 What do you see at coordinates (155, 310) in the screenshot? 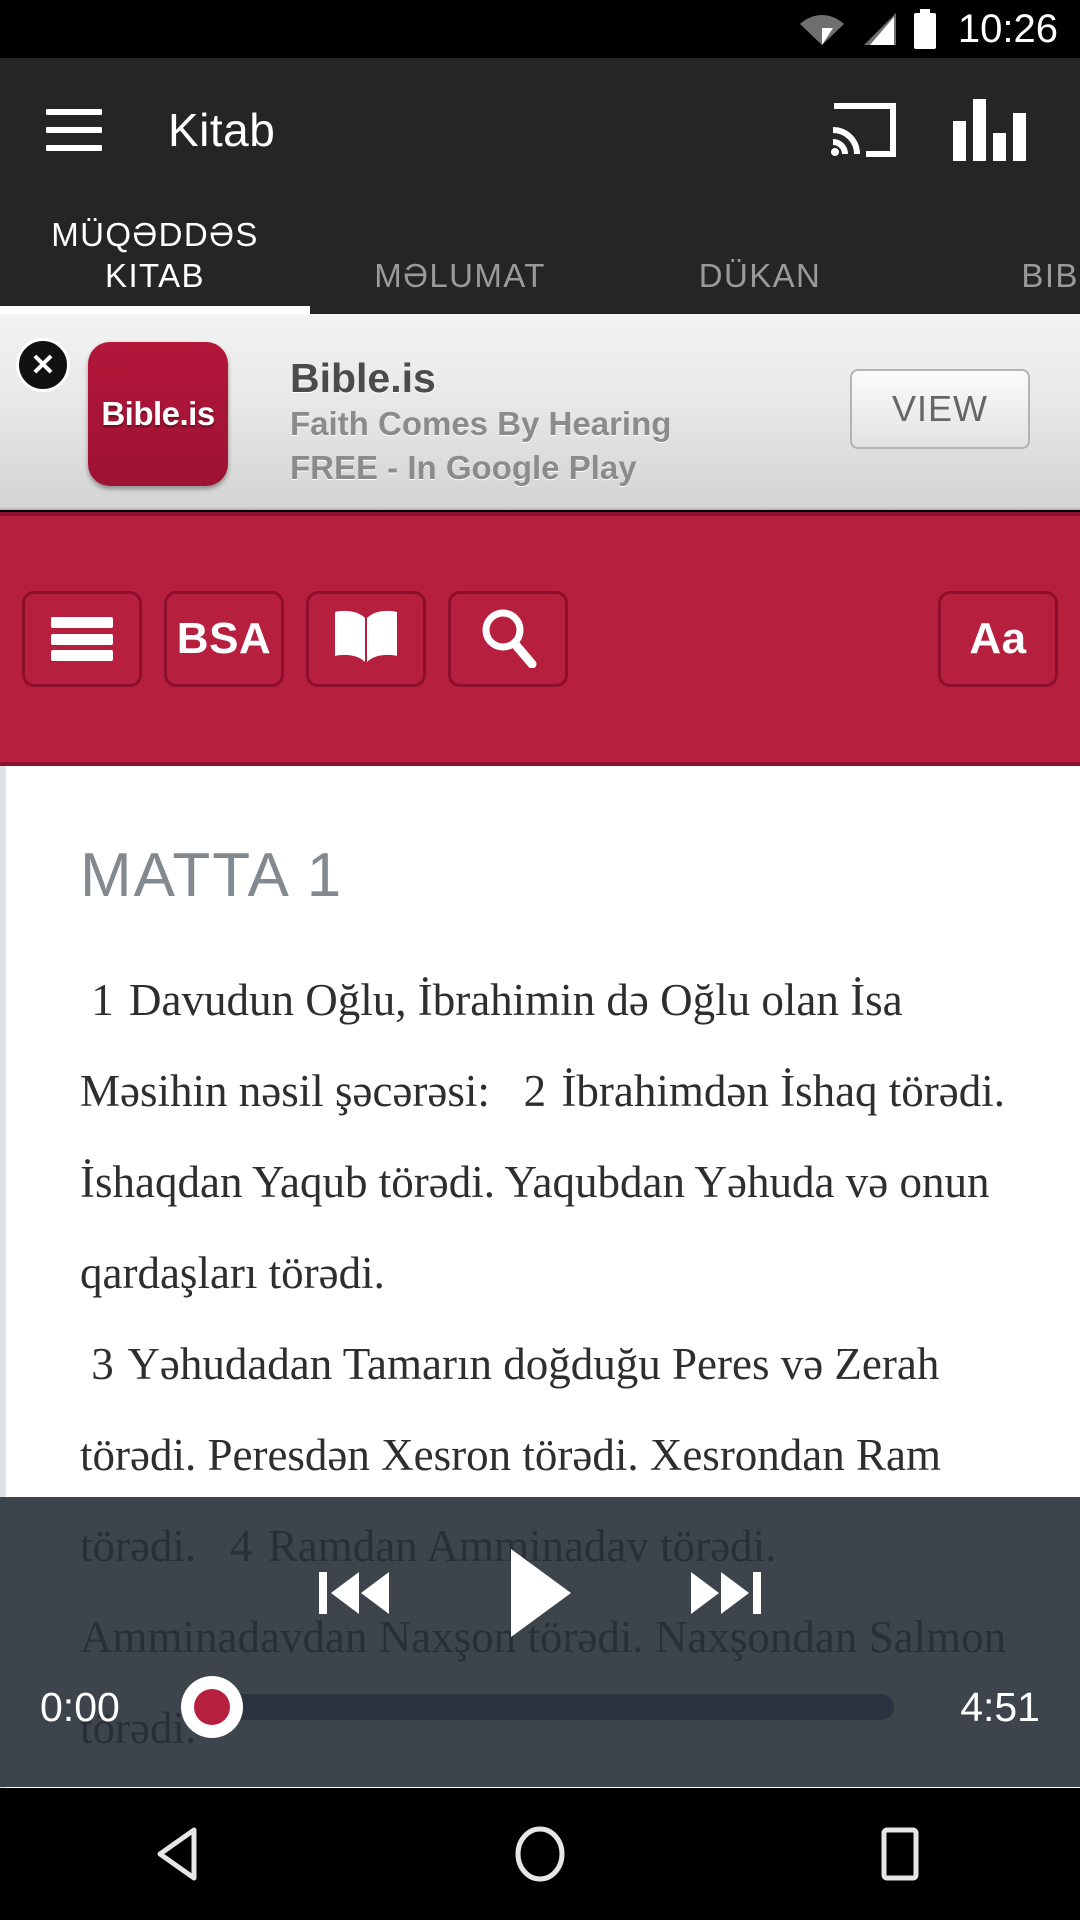
I see `tab-active-indicator` at bounding box center [155, 310].